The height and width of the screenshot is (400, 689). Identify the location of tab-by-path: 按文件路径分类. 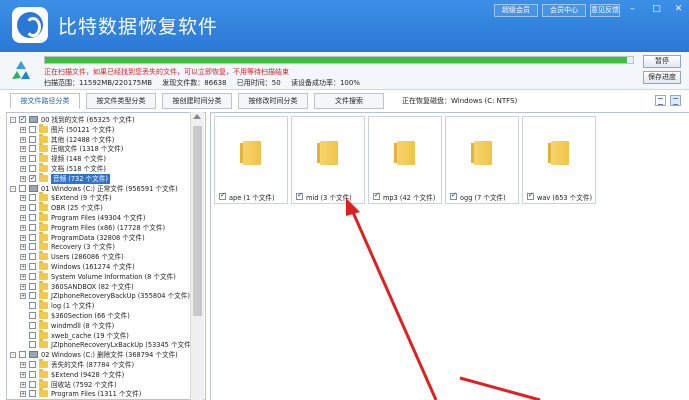
(45, 101).